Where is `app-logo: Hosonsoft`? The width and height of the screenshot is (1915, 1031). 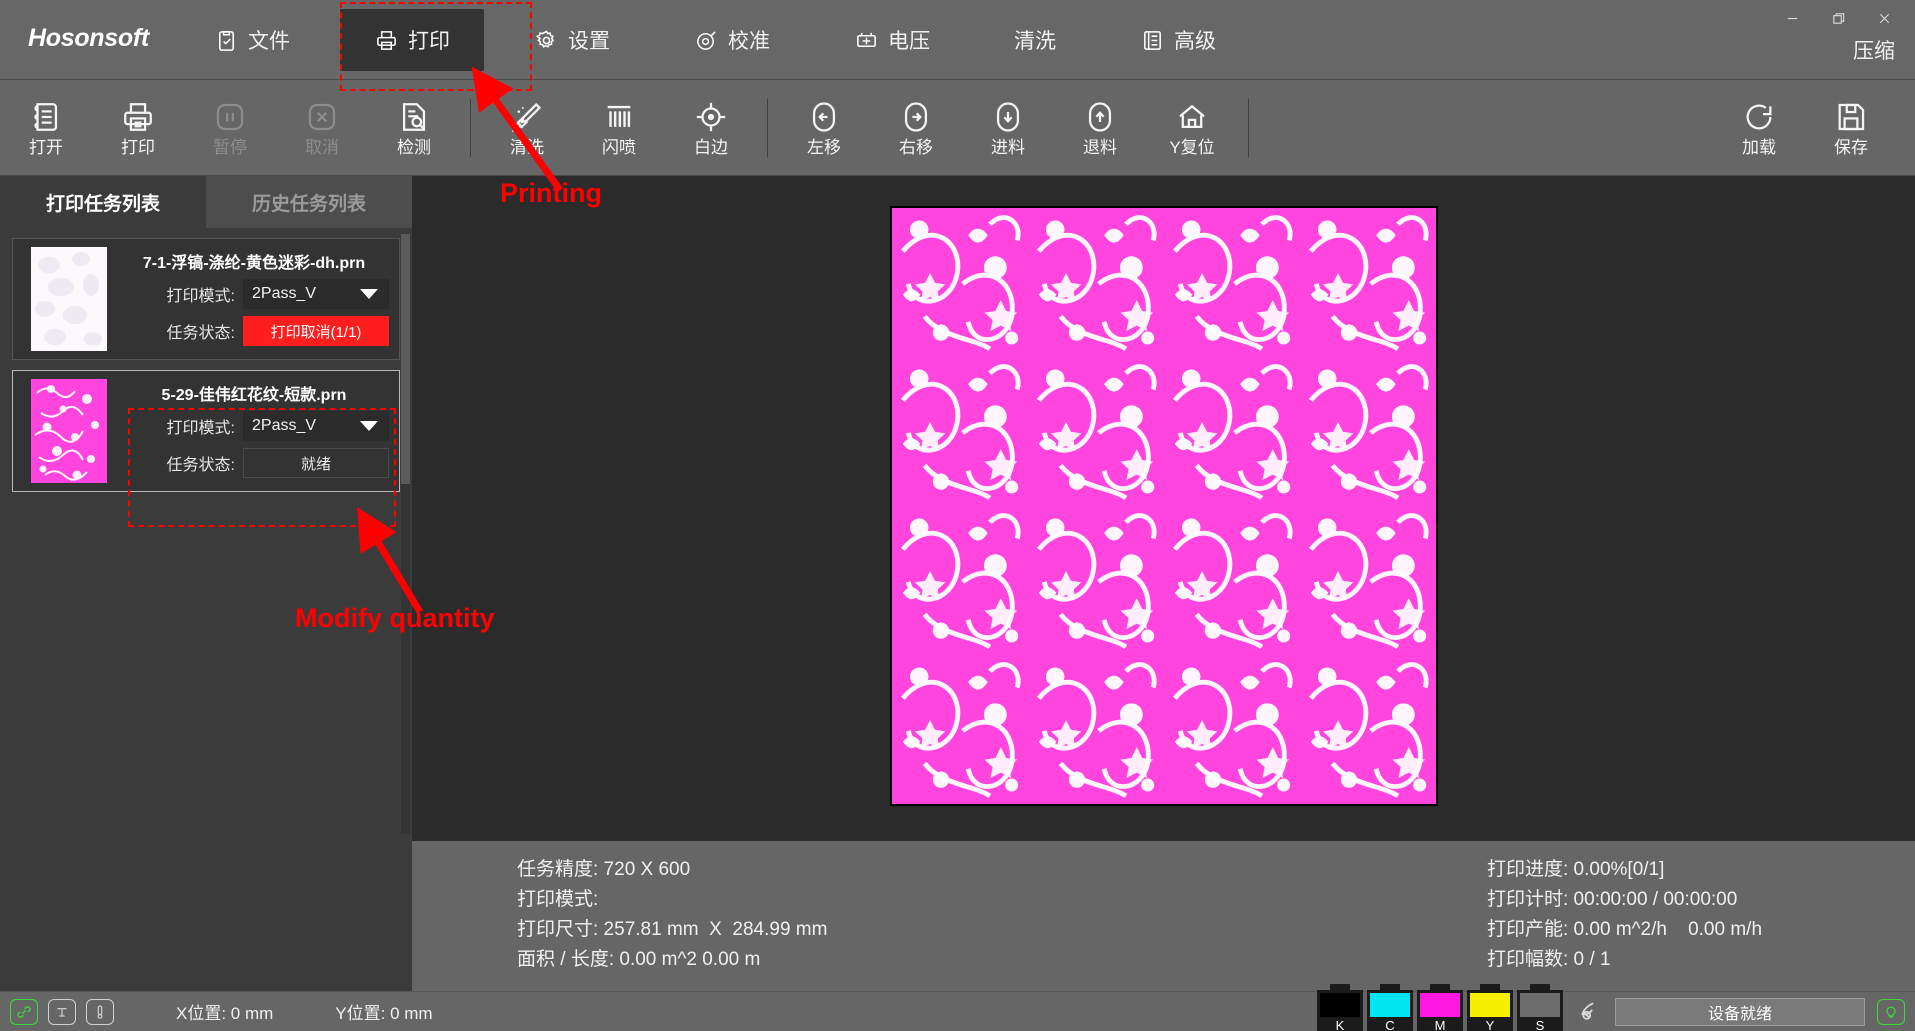
app-logo: Hosonsoft is located at coordinates (88, 38).